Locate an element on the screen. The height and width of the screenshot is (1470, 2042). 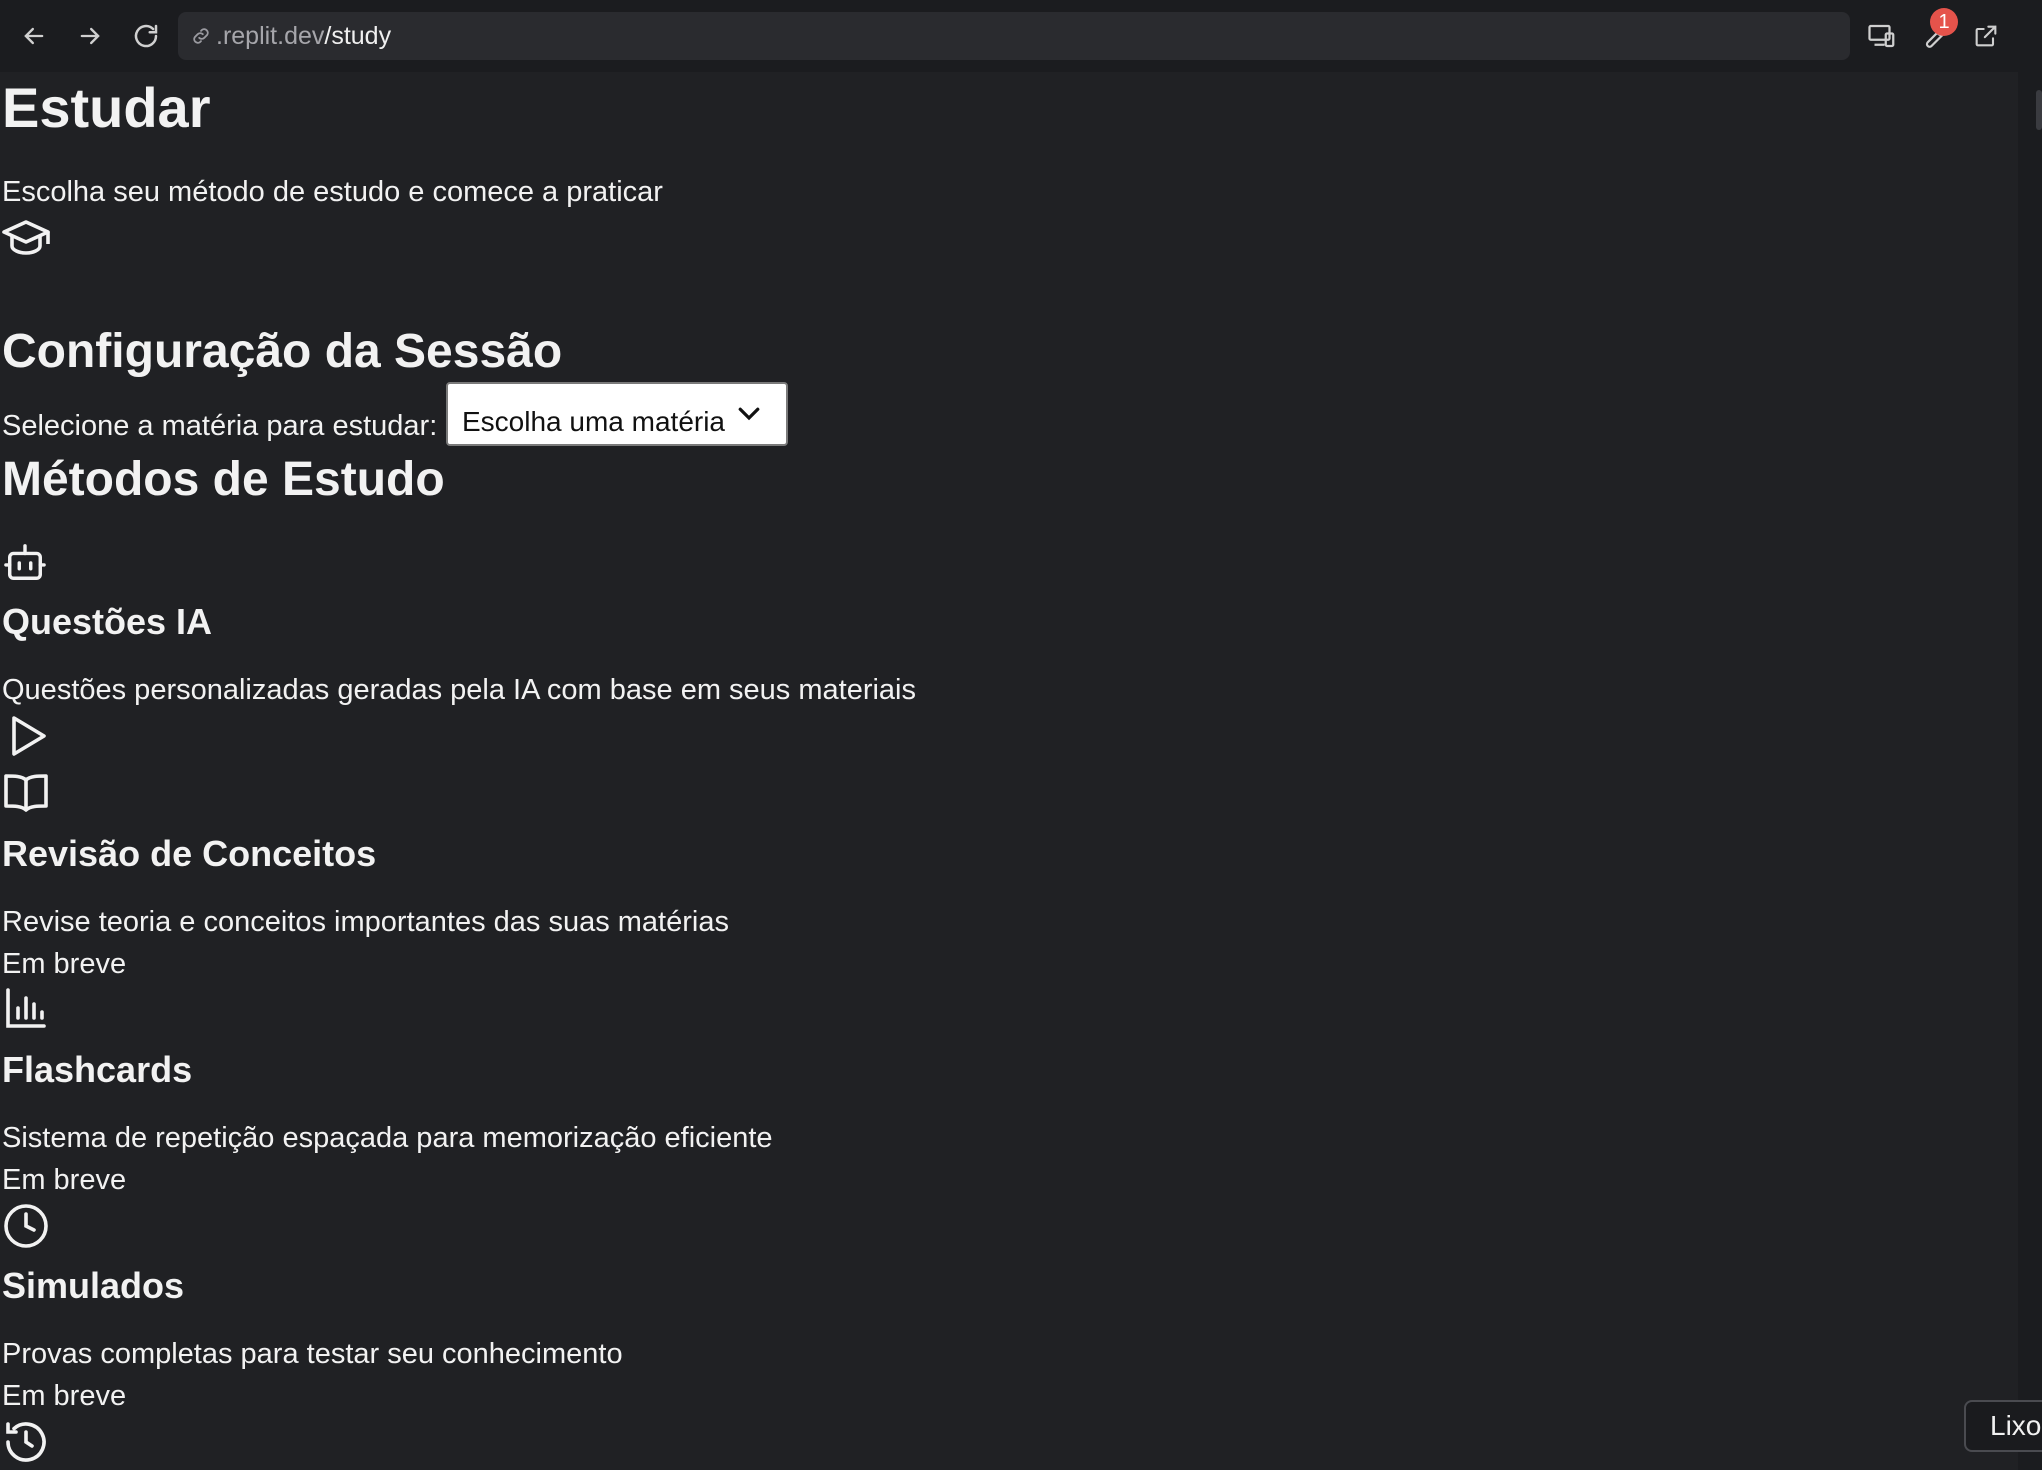
bar-chart-icon is located at coordinates (26, 1010).